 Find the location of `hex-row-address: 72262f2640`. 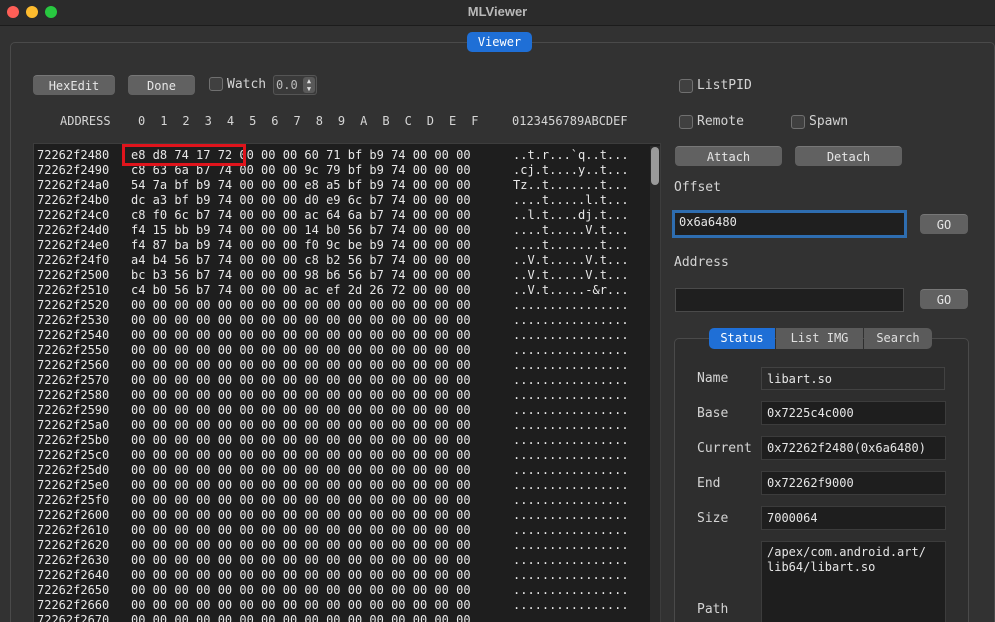

hex-row-address: 72262f2640 is located at coordinates (73, 575).